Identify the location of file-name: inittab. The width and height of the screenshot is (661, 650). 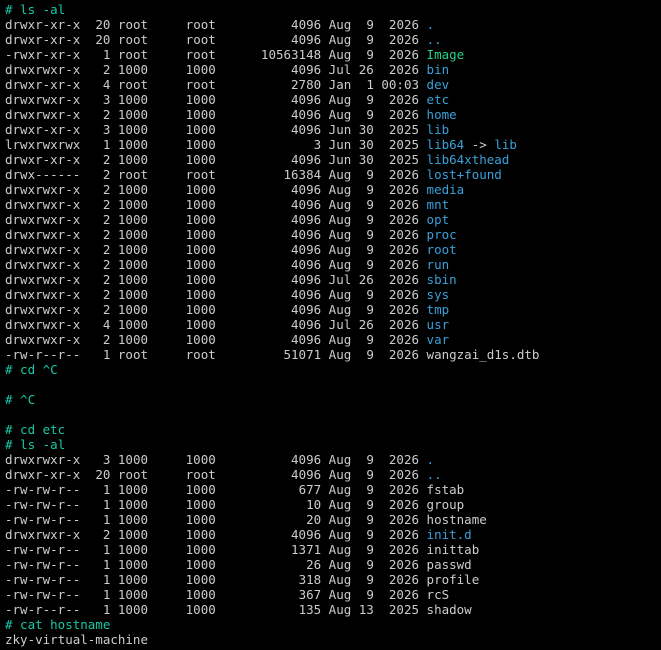
(453, 549).